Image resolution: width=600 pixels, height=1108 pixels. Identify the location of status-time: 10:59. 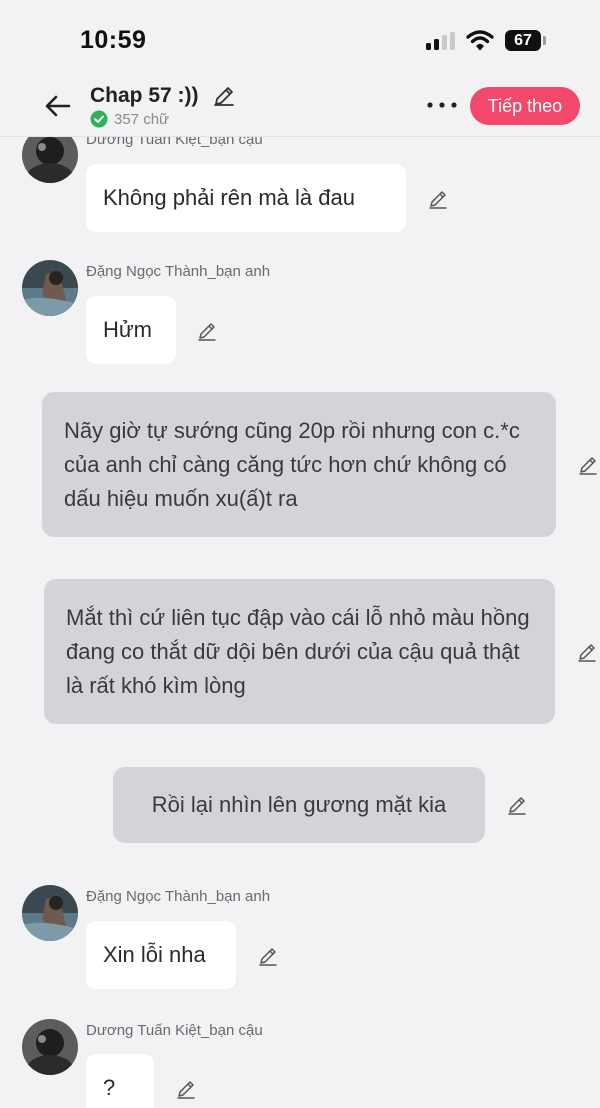
(113, 40).